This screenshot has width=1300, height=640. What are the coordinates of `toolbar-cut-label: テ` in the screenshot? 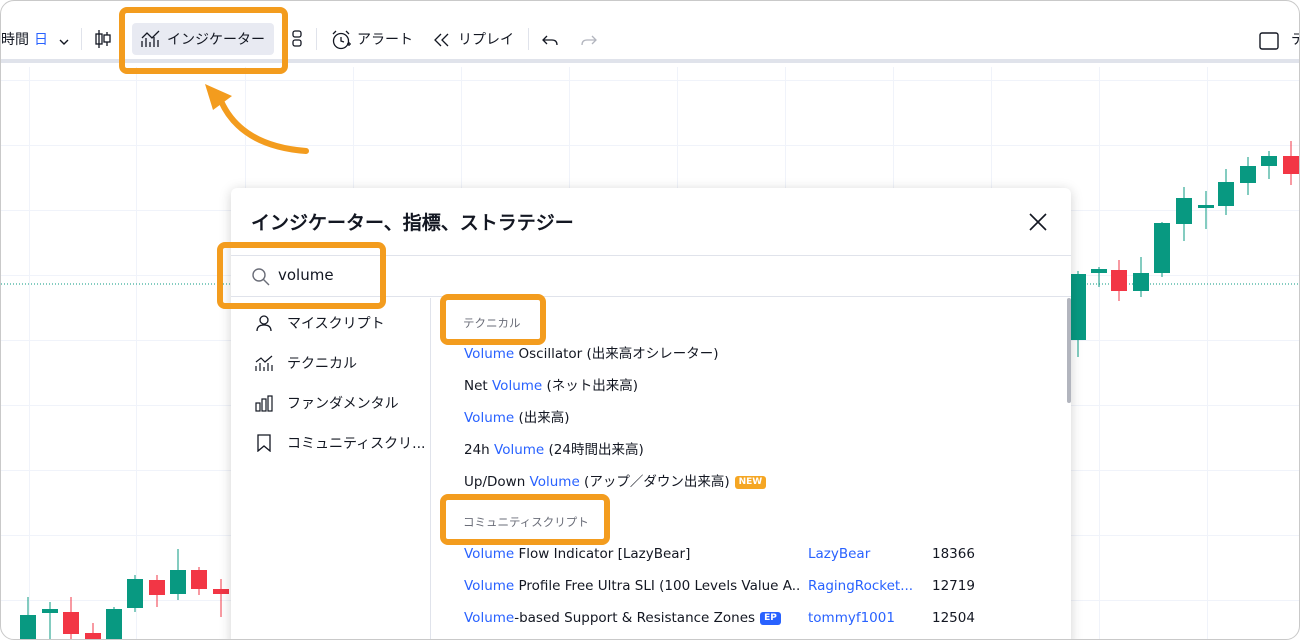 It's located at (1295, 40).